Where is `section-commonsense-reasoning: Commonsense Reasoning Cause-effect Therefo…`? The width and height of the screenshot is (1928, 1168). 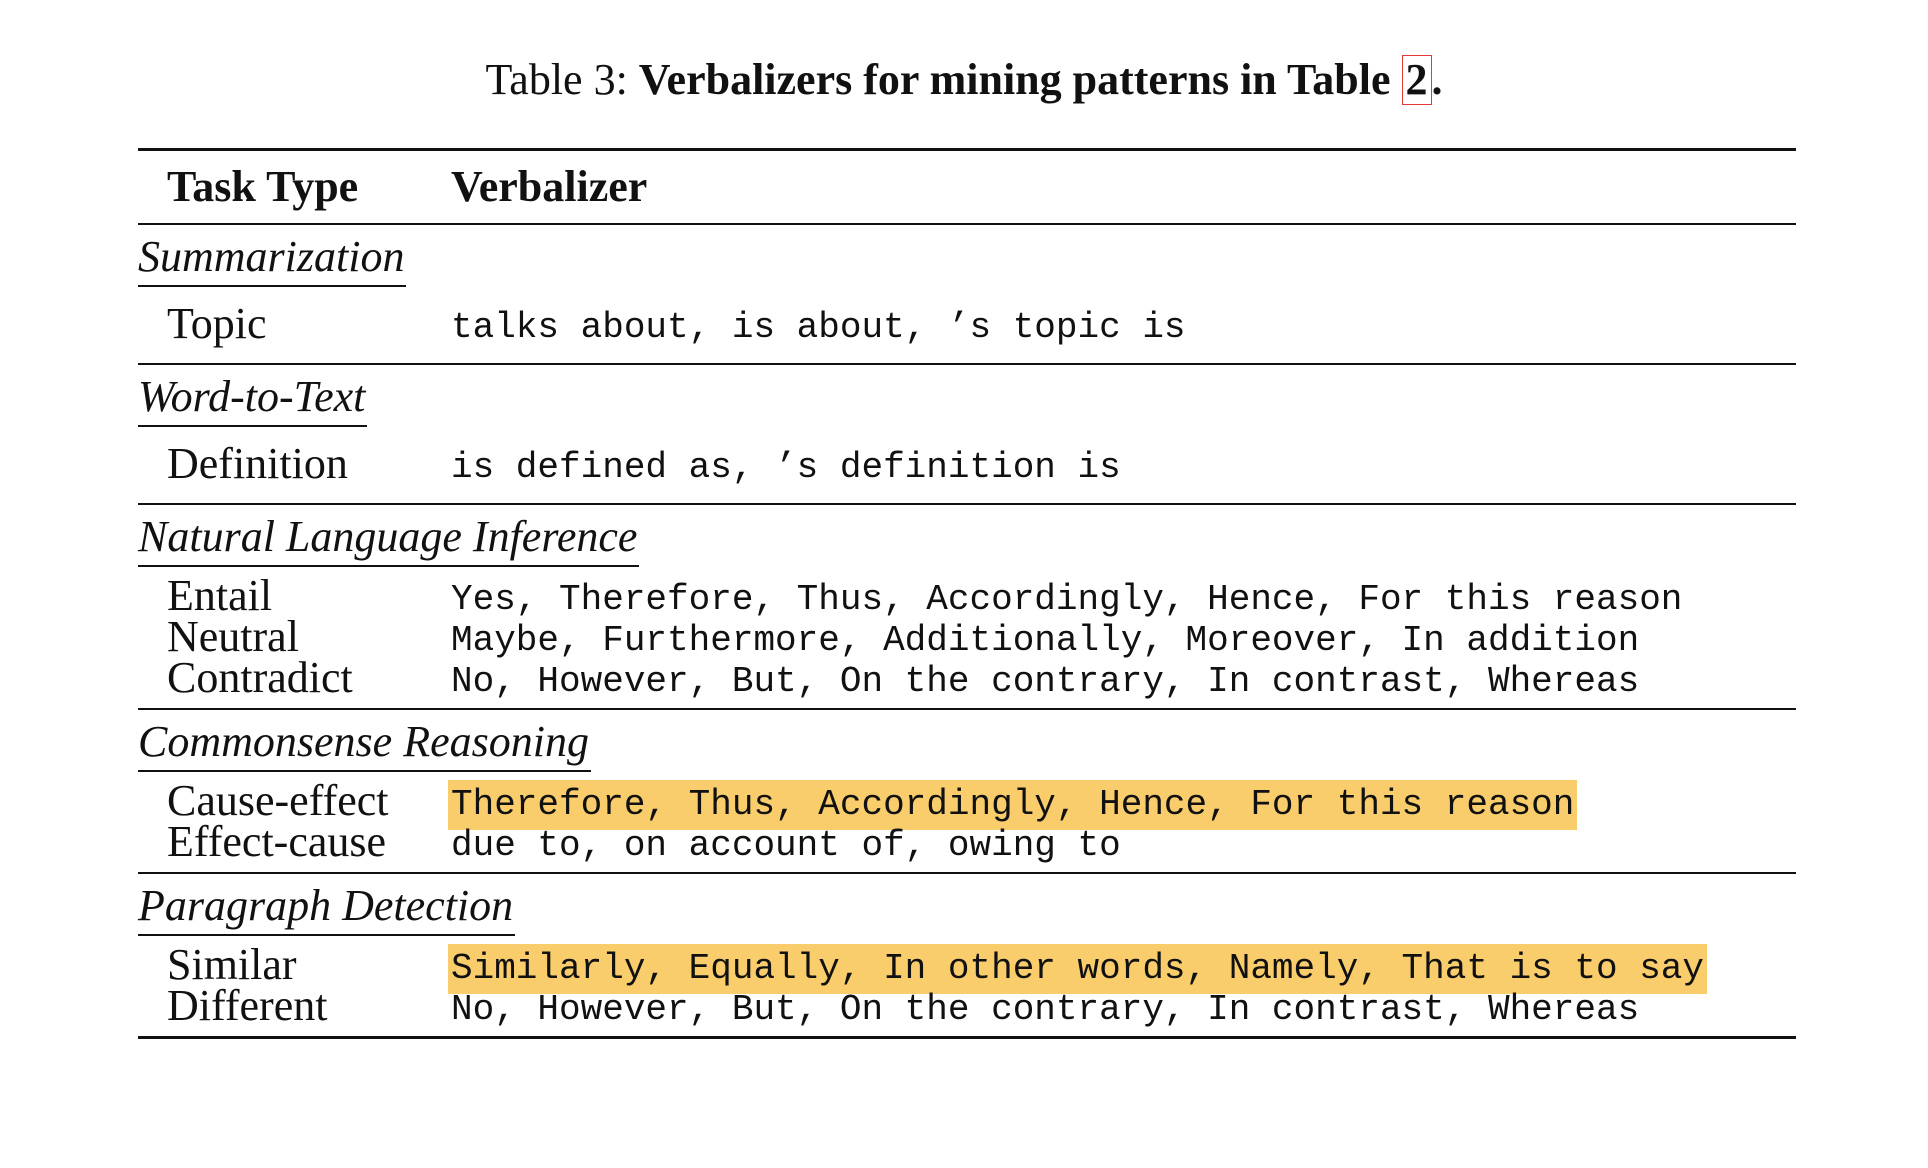
section-commonsense-reasoning: Commonsense Reasoning Cause-effect Therefo… is located at coordinates (967, 792).